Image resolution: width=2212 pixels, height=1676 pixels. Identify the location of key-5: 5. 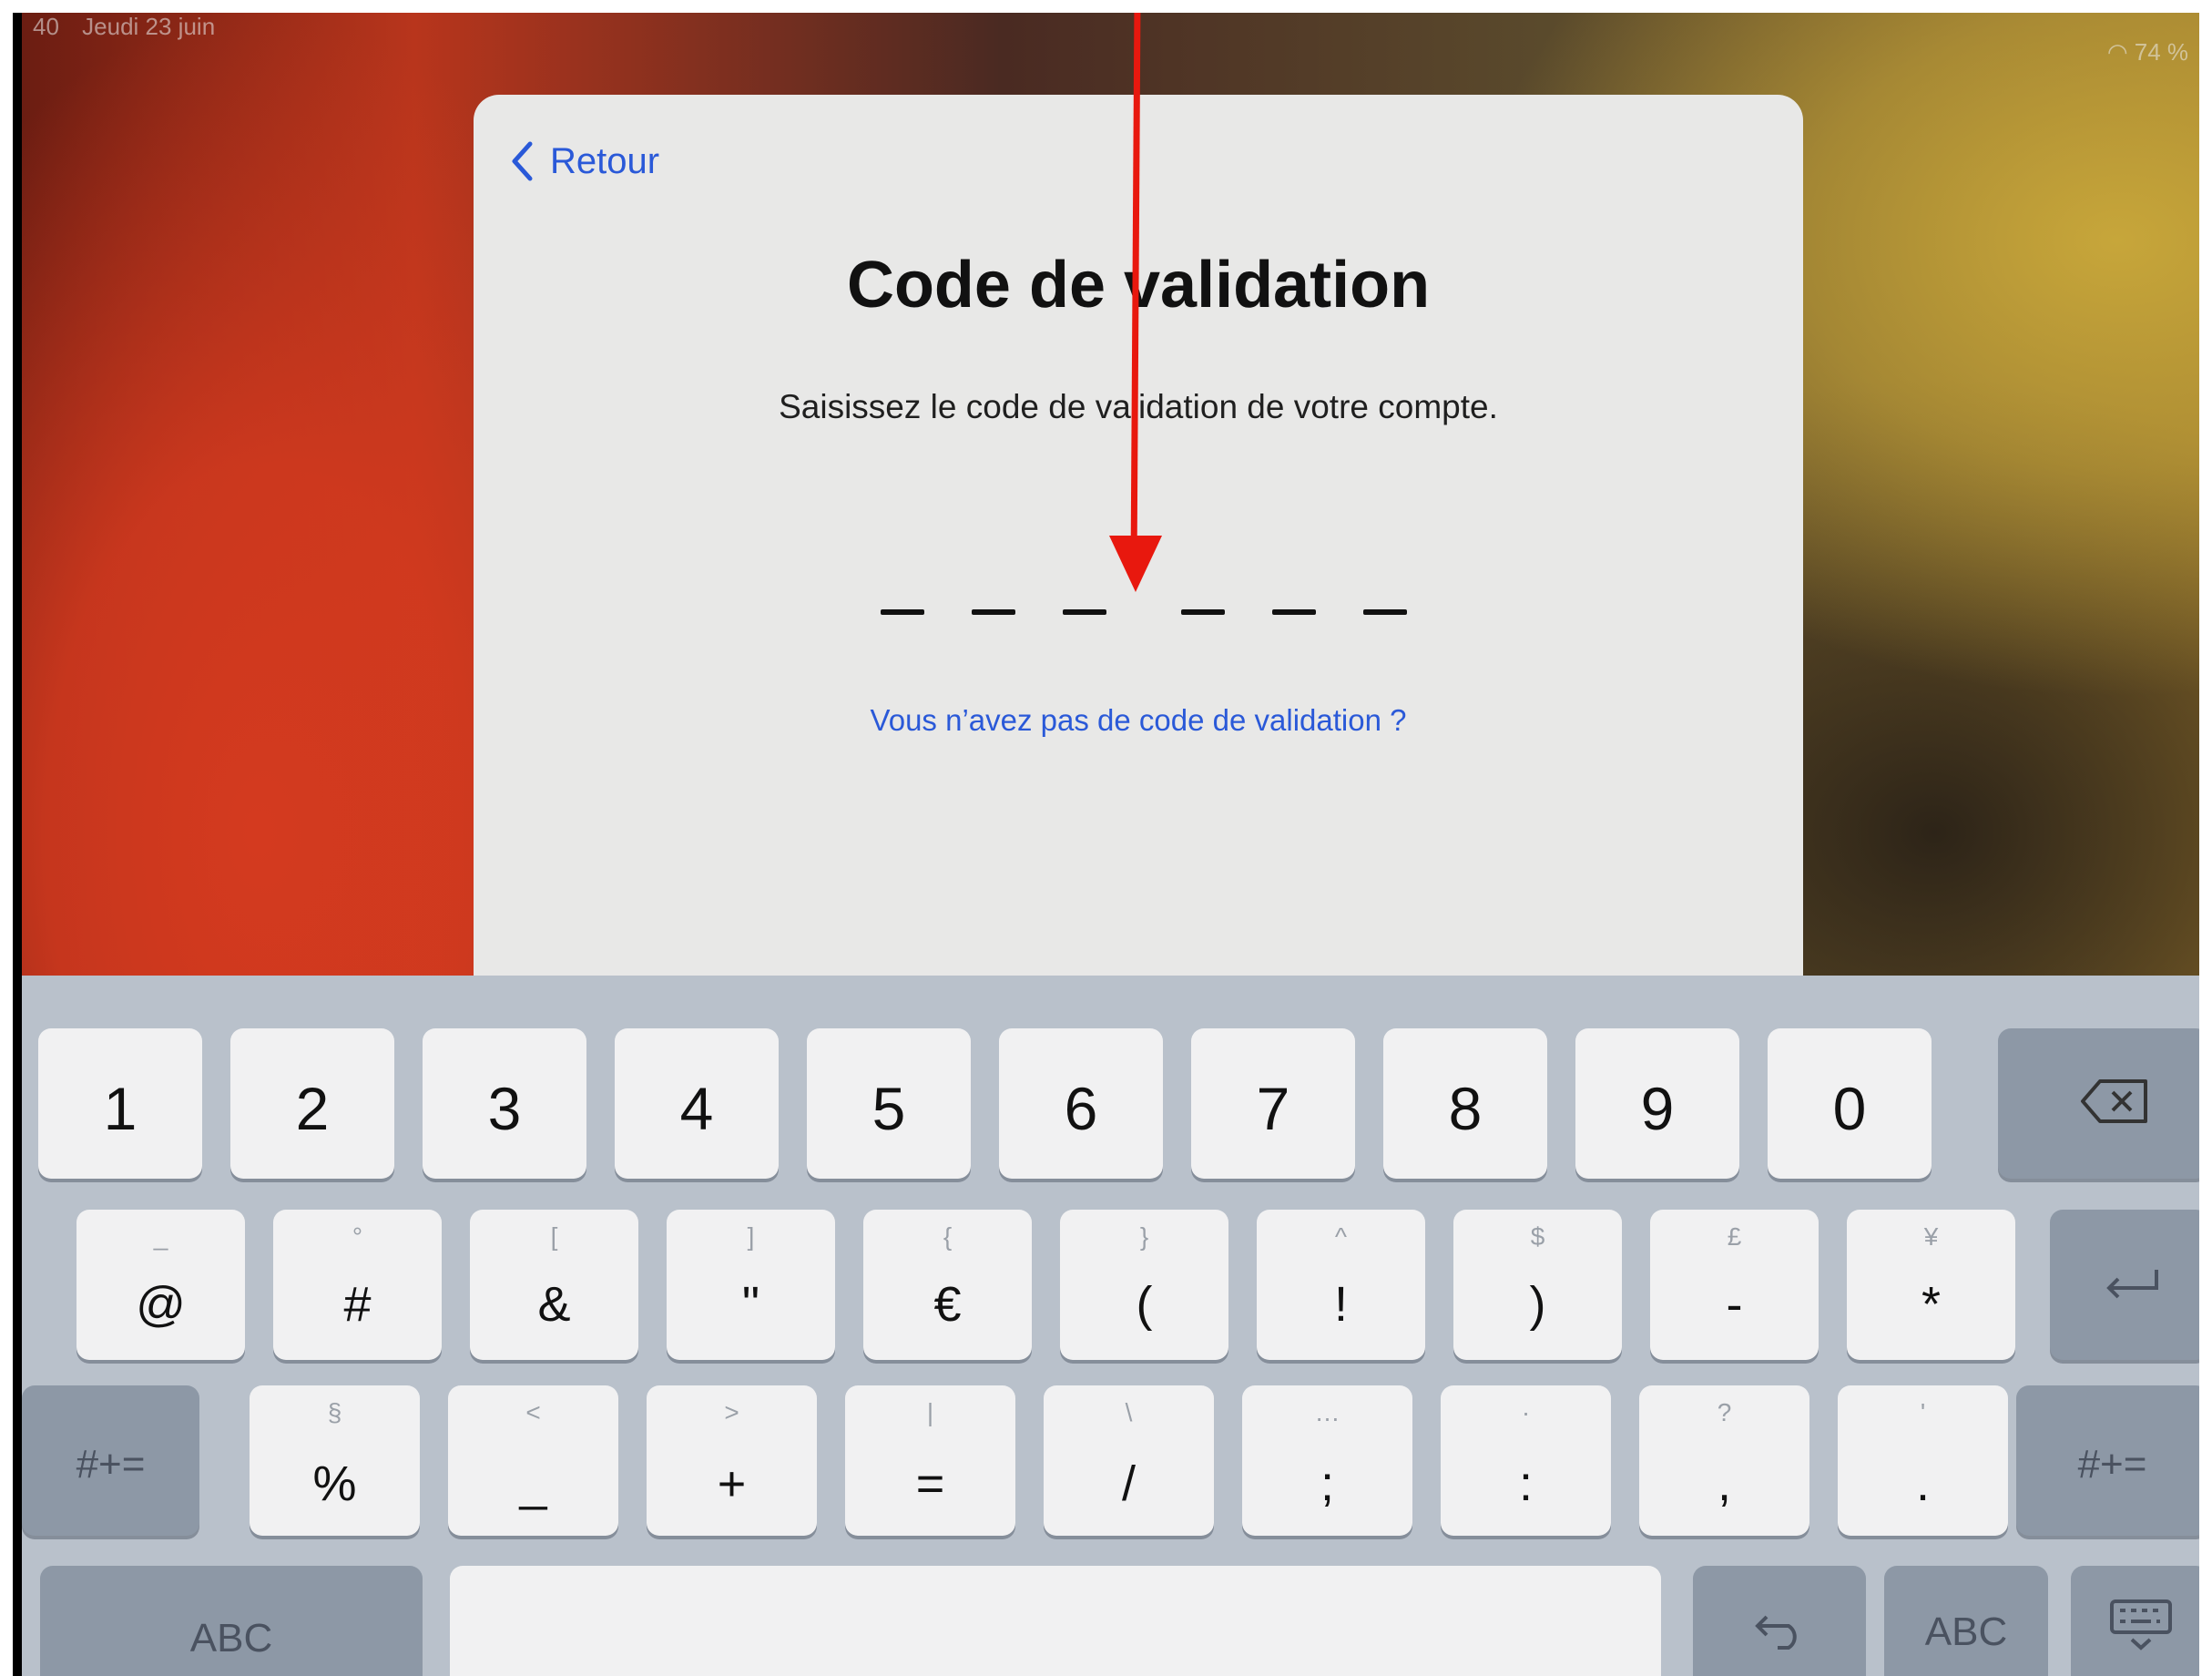
(889, 1103).